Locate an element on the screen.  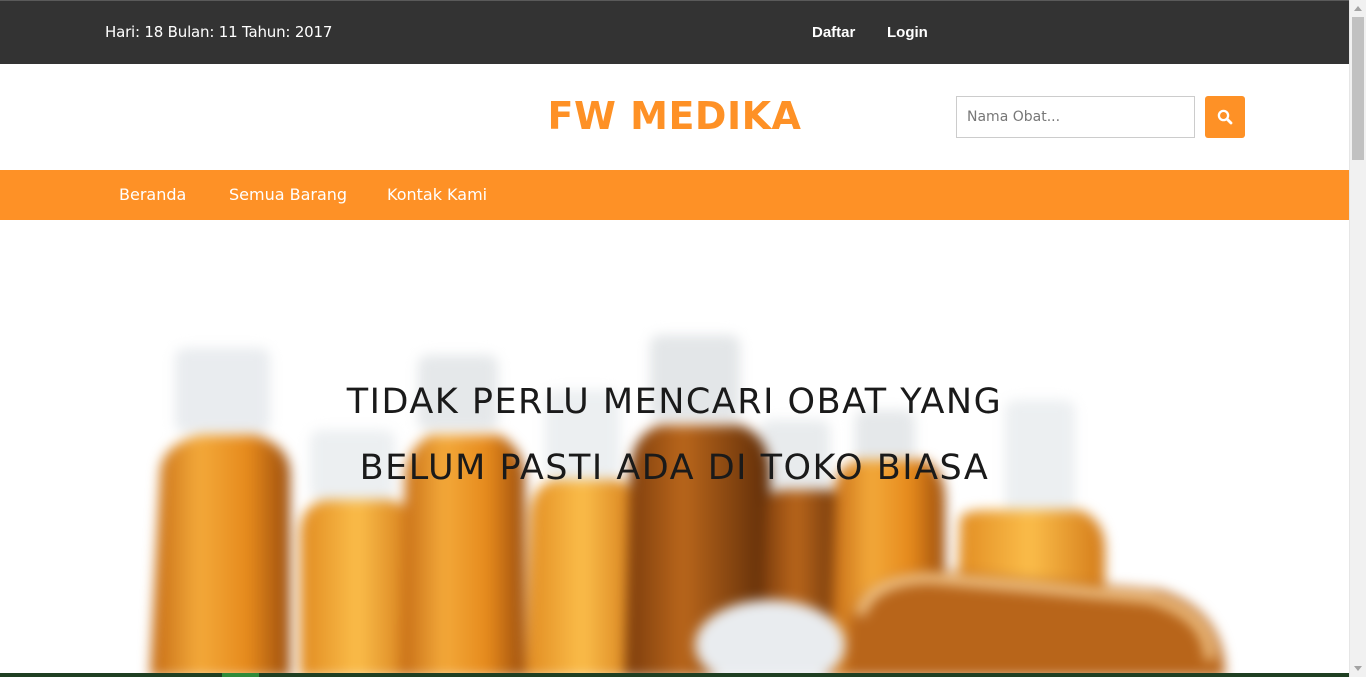
bottom-strip is located at coordinates (674, 675).